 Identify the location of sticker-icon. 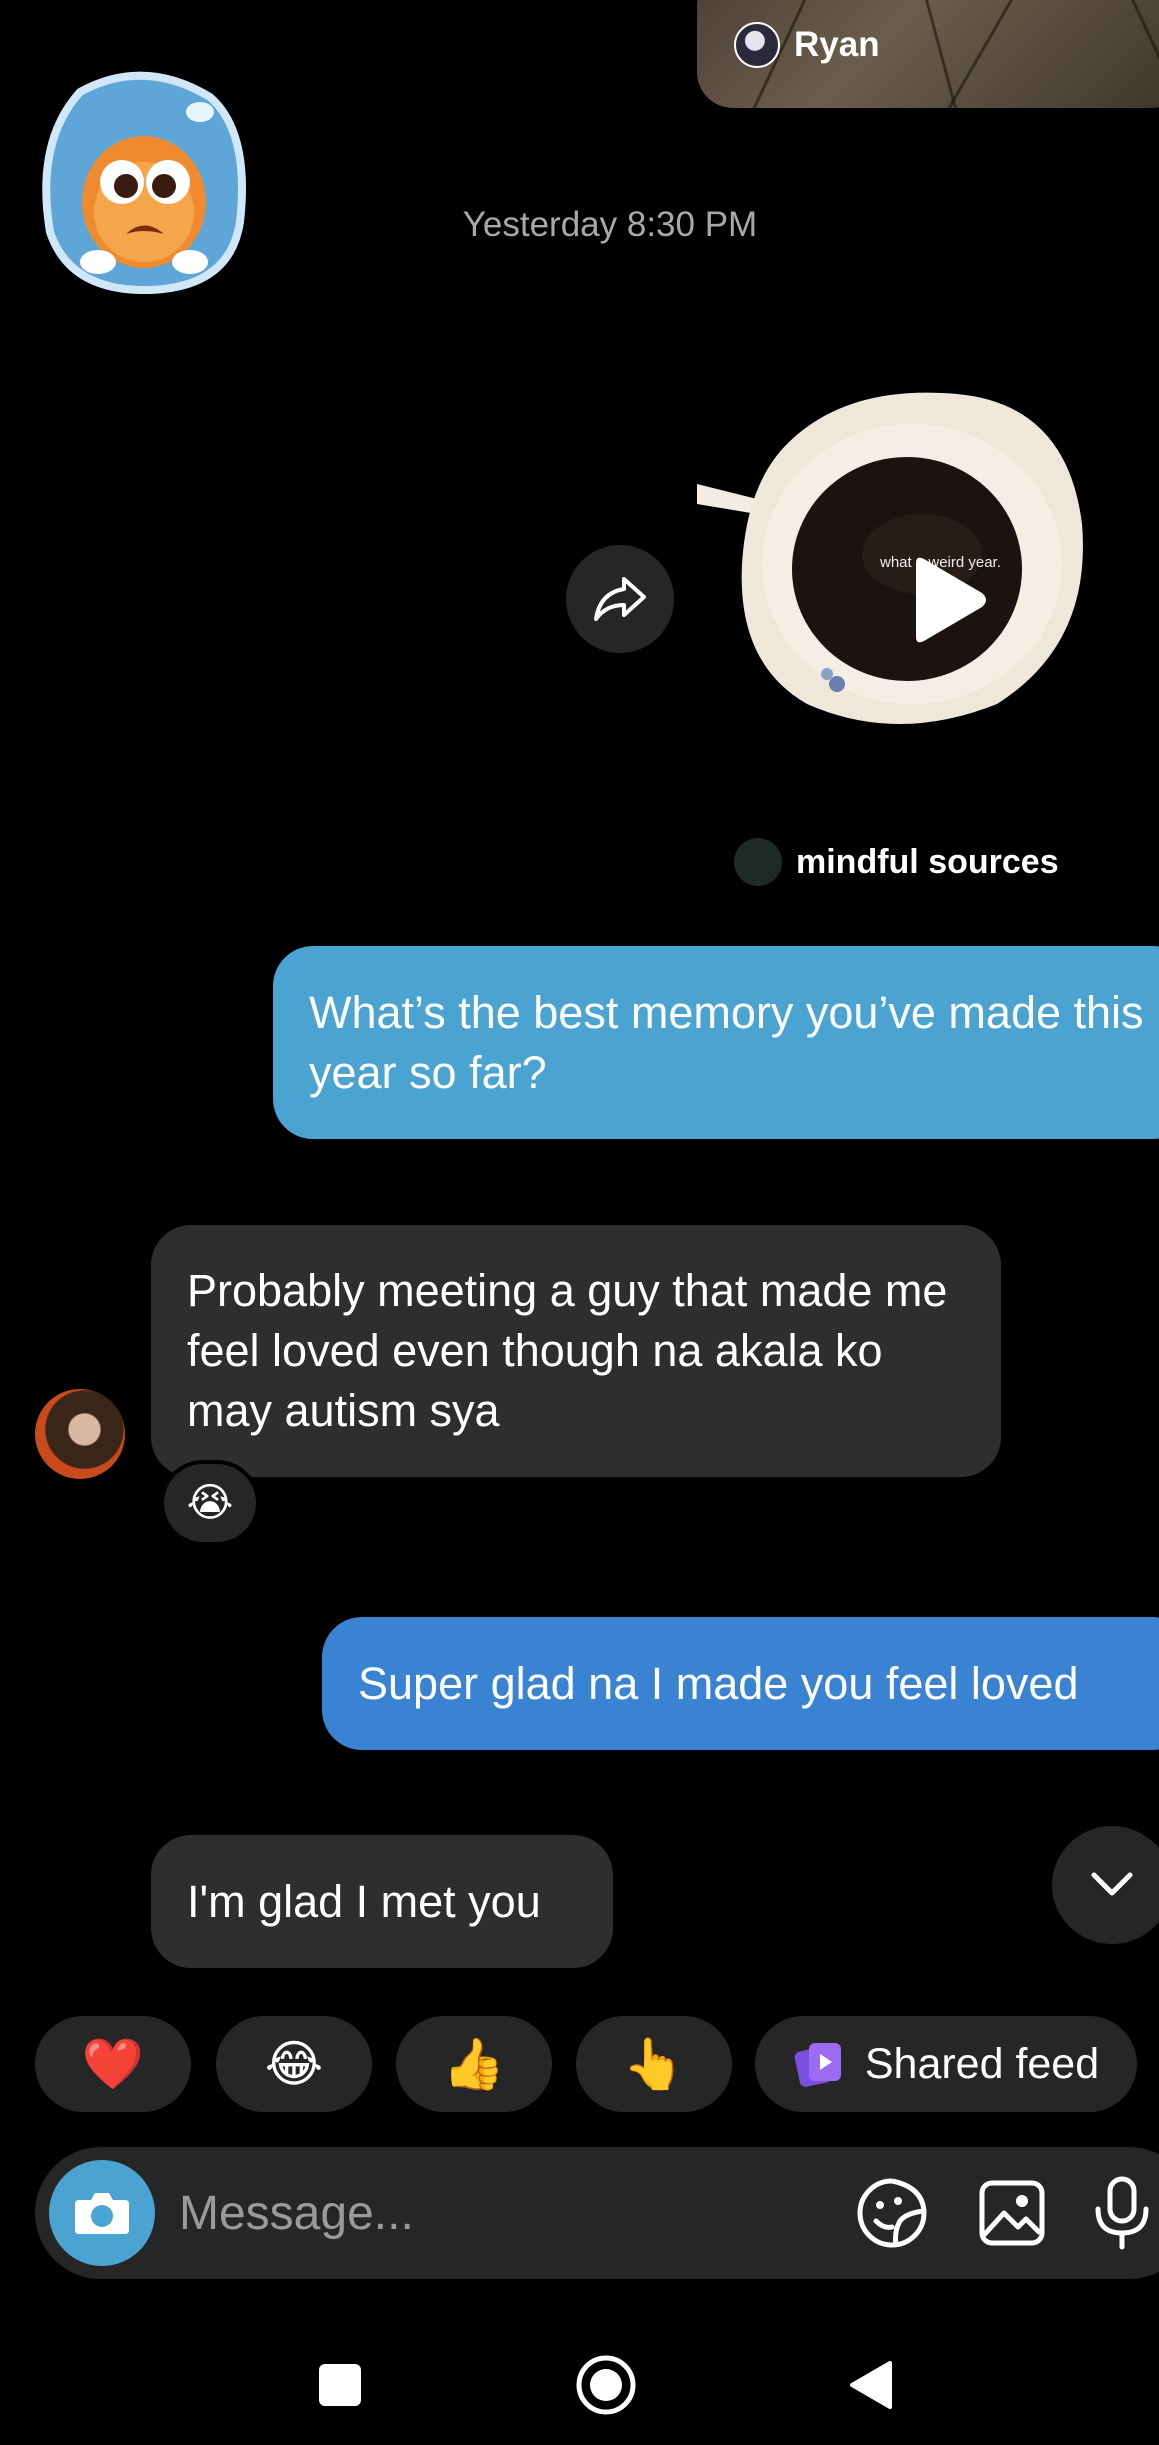
(892, 2213).